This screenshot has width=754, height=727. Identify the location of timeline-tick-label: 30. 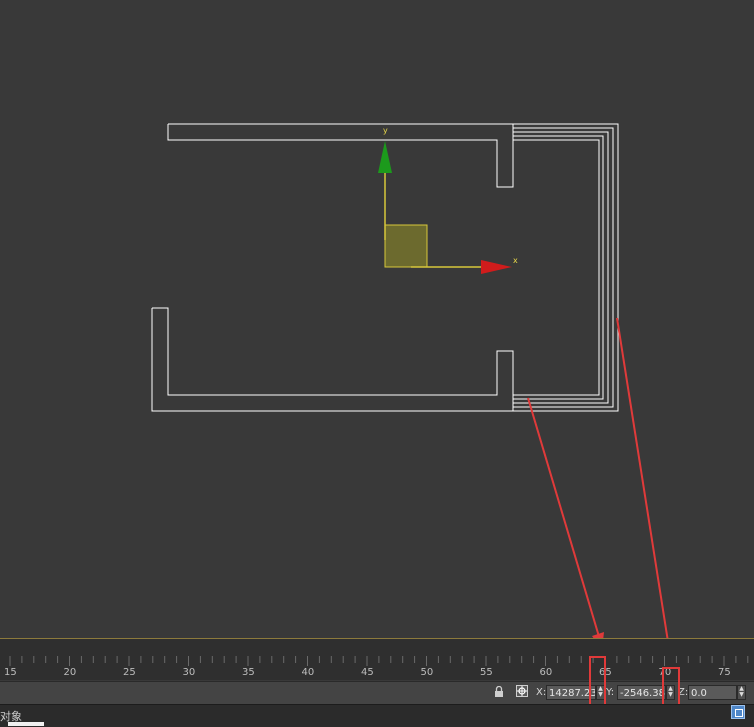
(189, 672).